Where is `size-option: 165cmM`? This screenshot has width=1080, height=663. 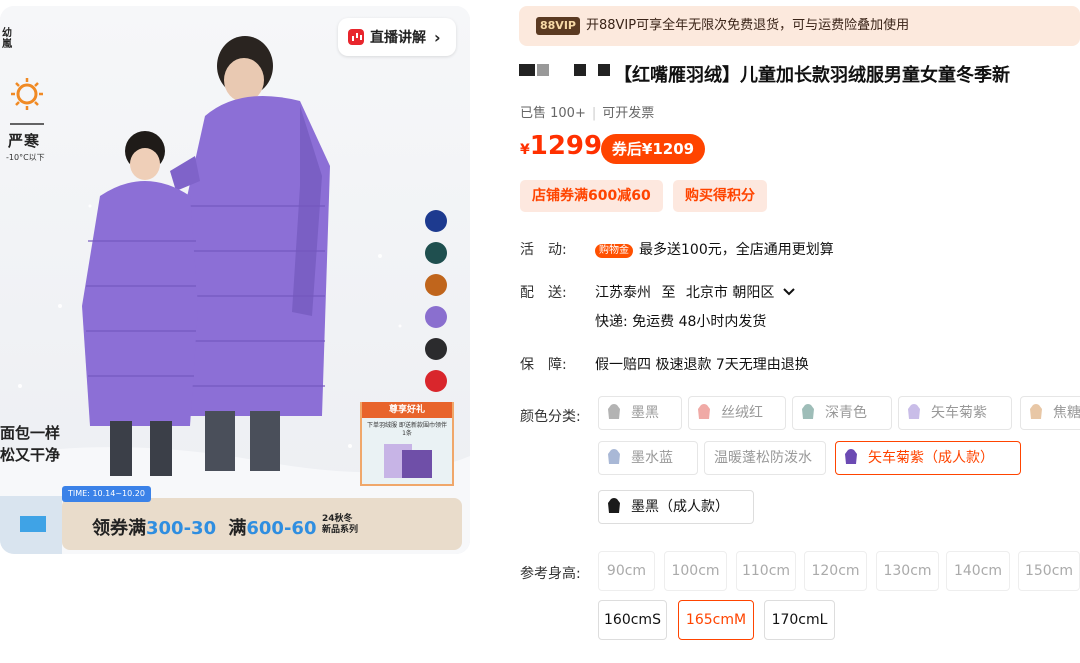 size-option: 165cmM is located at coordinates (716, 620).